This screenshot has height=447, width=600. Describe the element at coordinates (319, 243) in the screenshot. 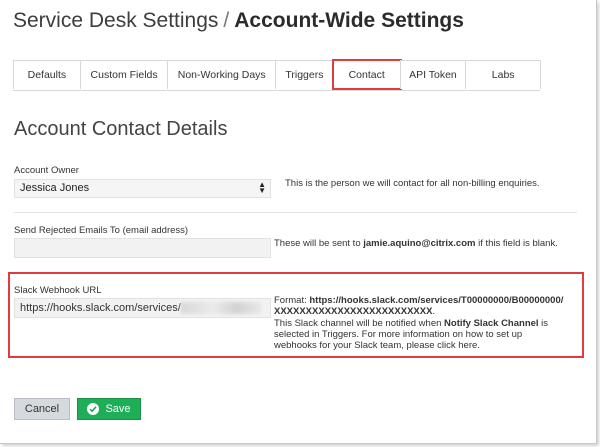

I see `rejected-help-prefix: These will be sent to` at that location.